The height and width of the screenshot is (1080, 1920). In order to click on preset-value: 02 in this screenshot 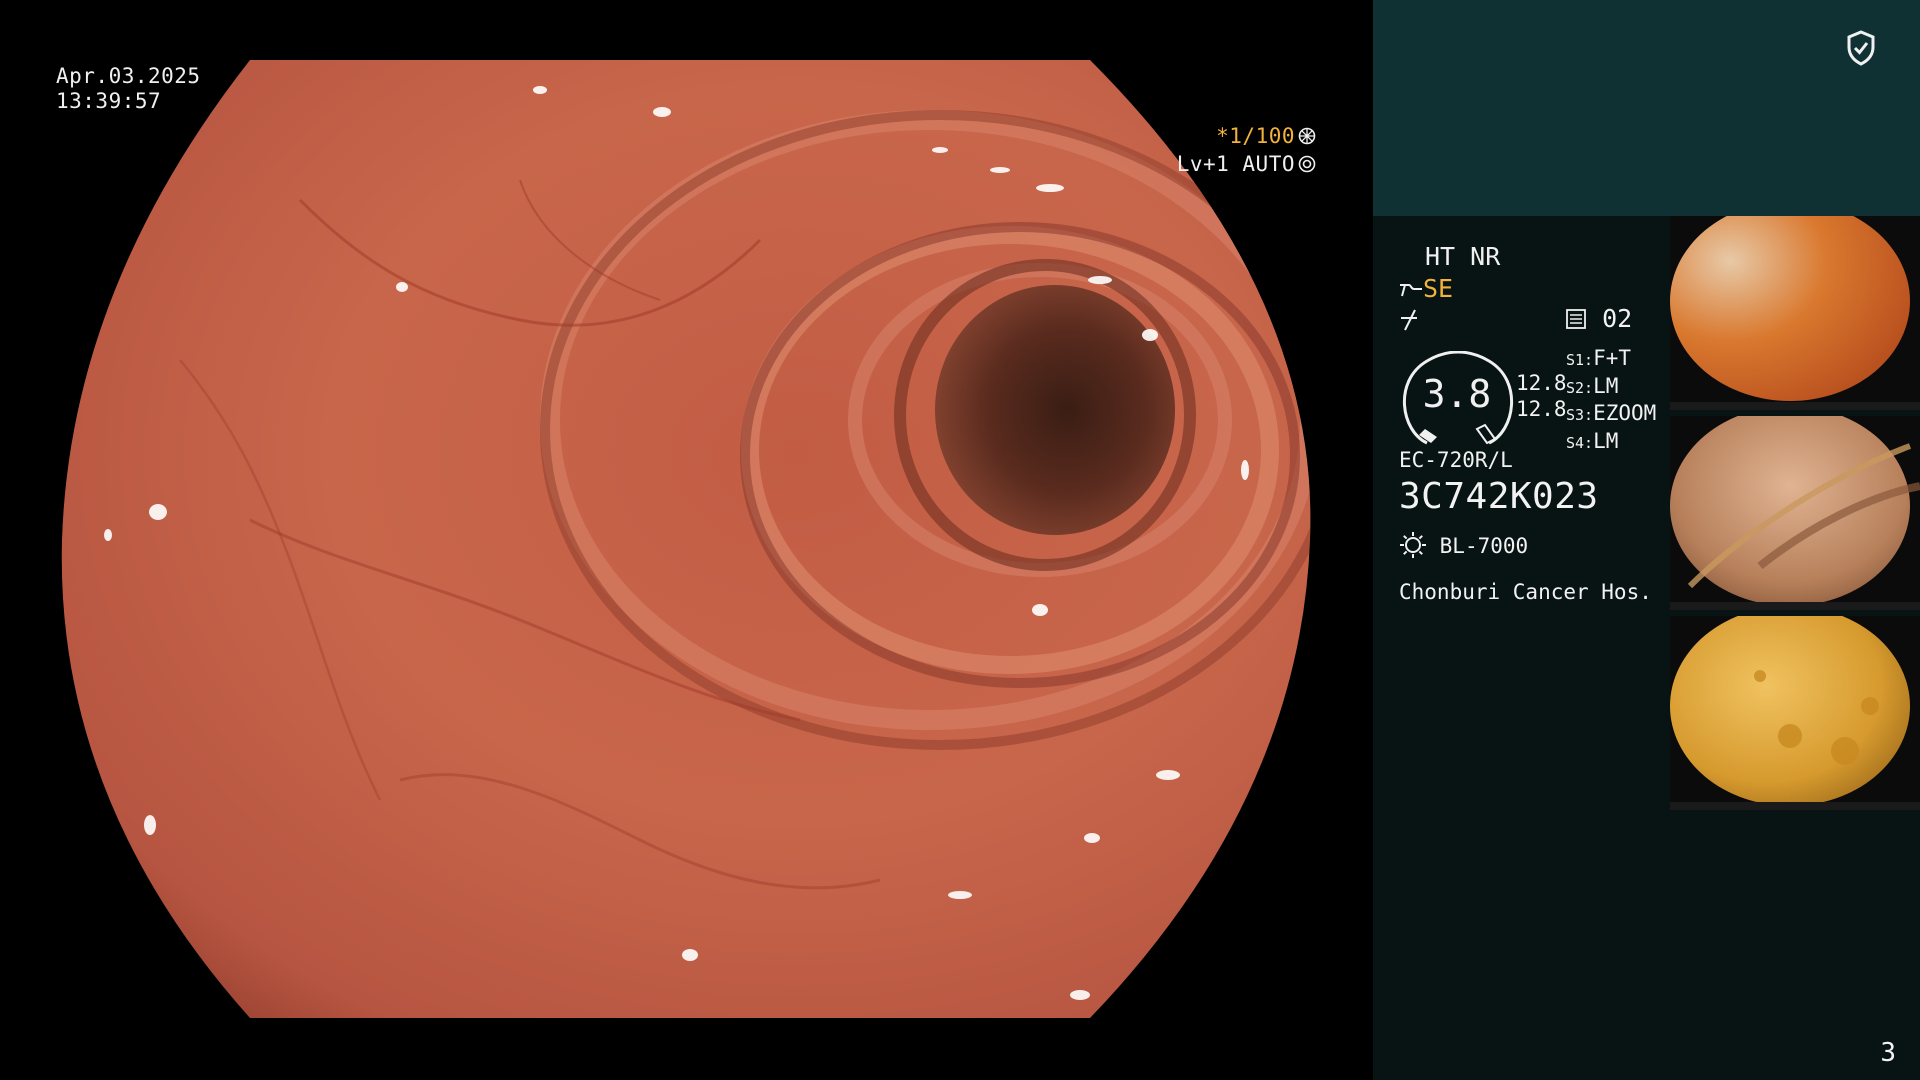, I will do `click(1617, 318)`.